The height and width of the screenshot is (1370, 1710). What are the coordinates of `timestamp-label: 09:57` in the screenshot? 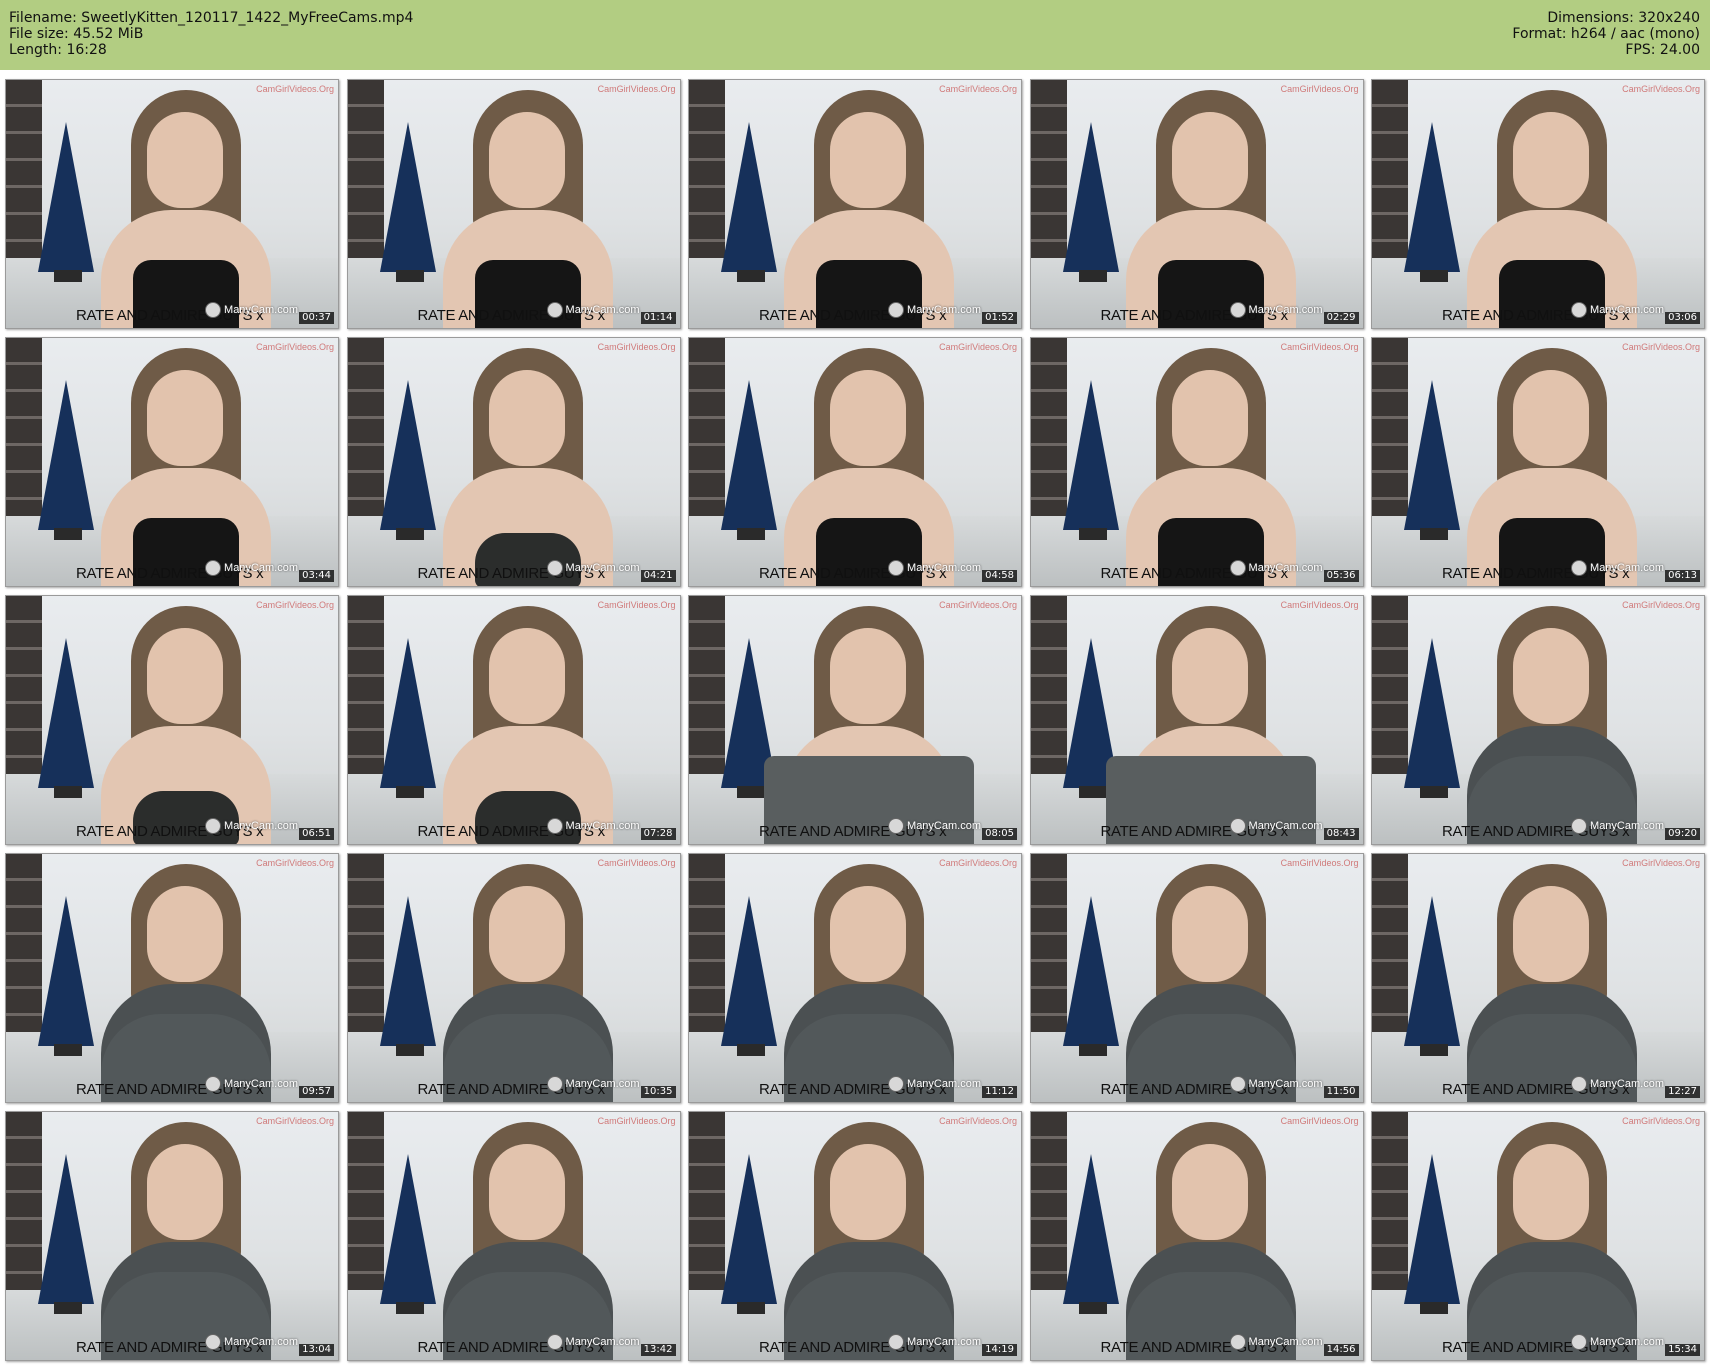 It's located at (316, 1092).